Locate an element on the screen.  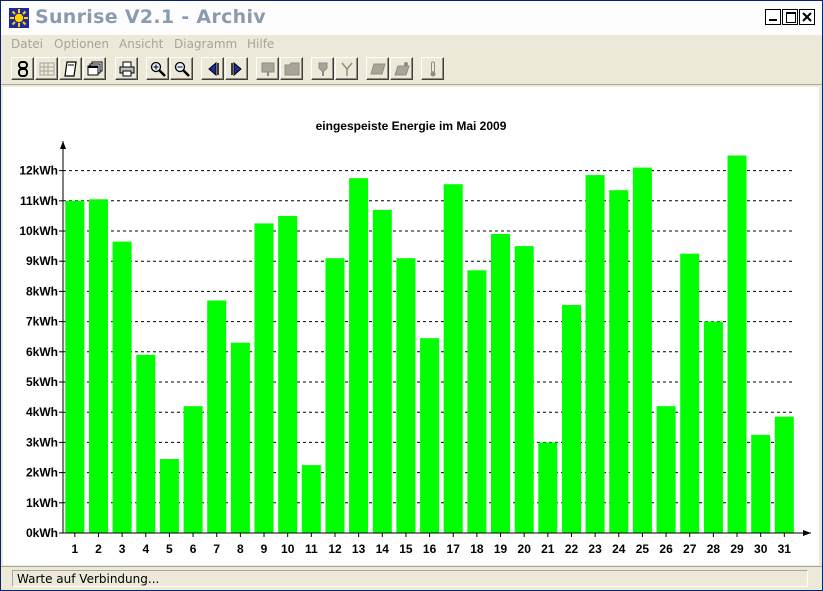
menu-bar: Datei Optionen Ansicht Diagramm Hilfe is located at coordinates (411, 45).